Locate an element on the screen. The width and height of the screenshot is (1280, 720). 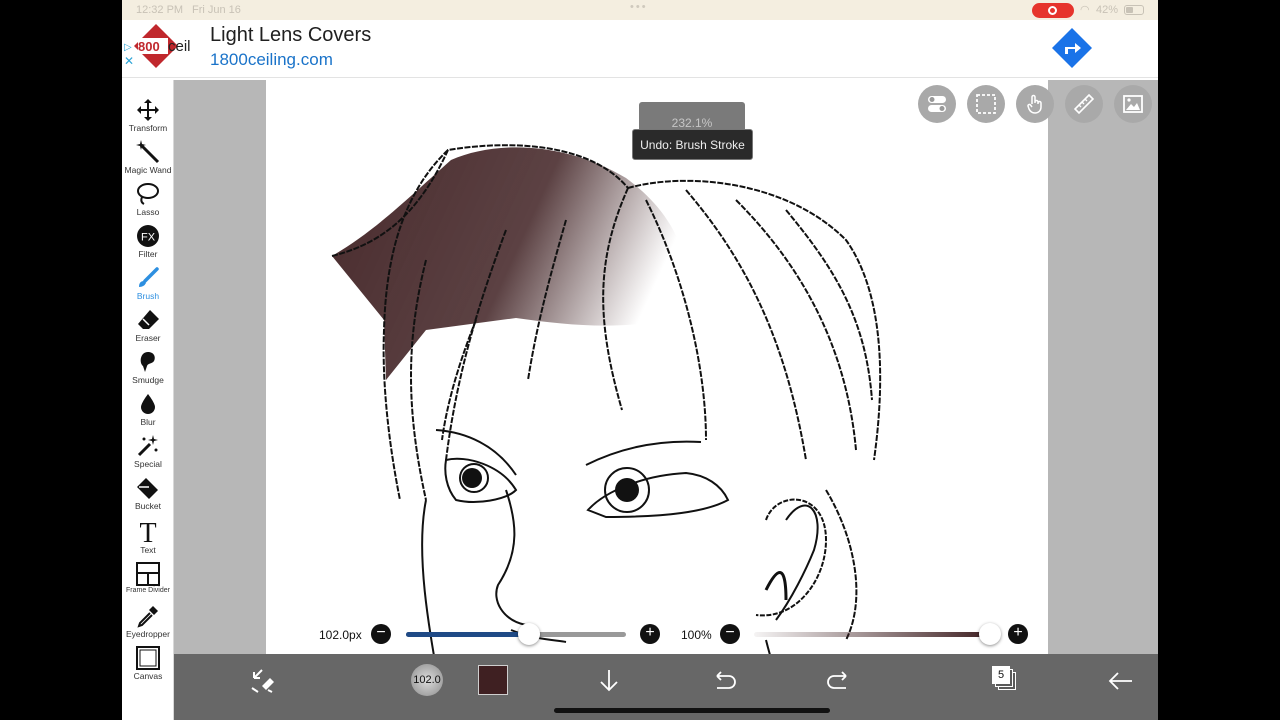
tool-label: Text is located at coordinates (148, 550).